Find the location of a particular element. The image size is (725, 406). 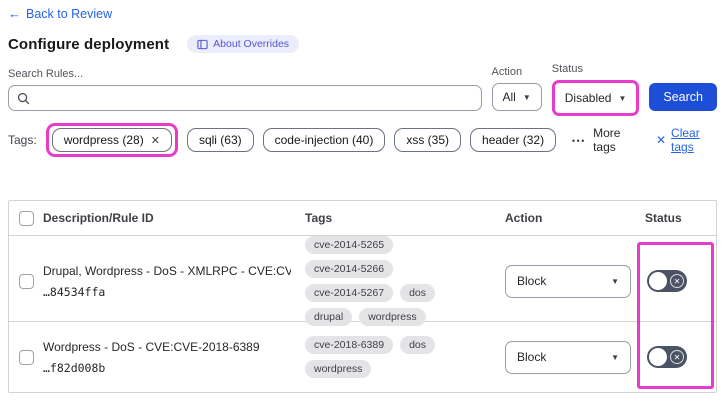

rule-tag-chip: cve-2018-6389 is located at coordinates (349, 345).